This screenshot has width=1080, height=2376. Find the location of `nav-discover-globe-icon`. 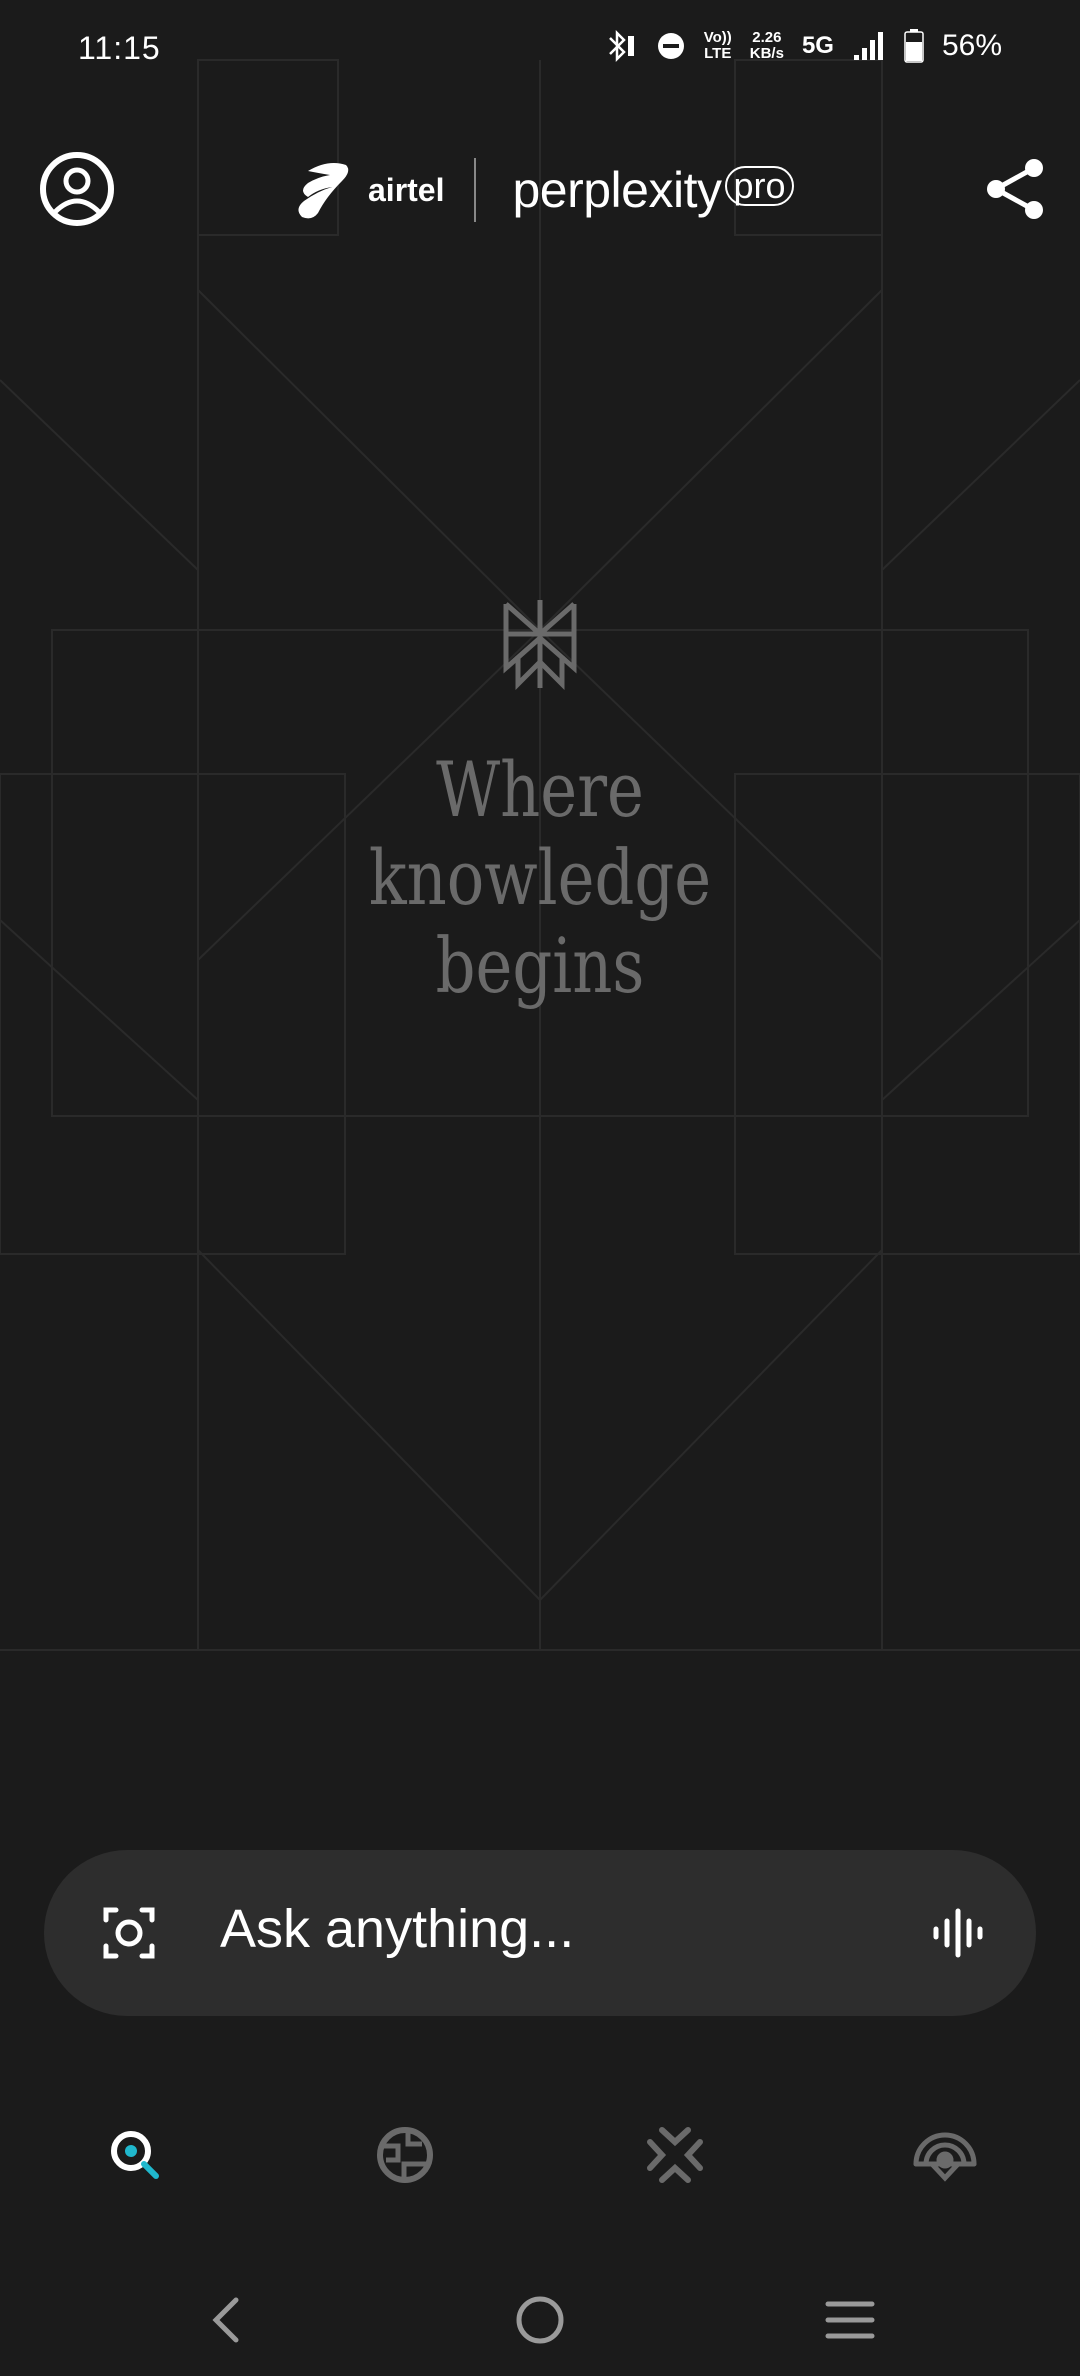

nav-discover-globe-icon is located at coordinates (405, 2155).